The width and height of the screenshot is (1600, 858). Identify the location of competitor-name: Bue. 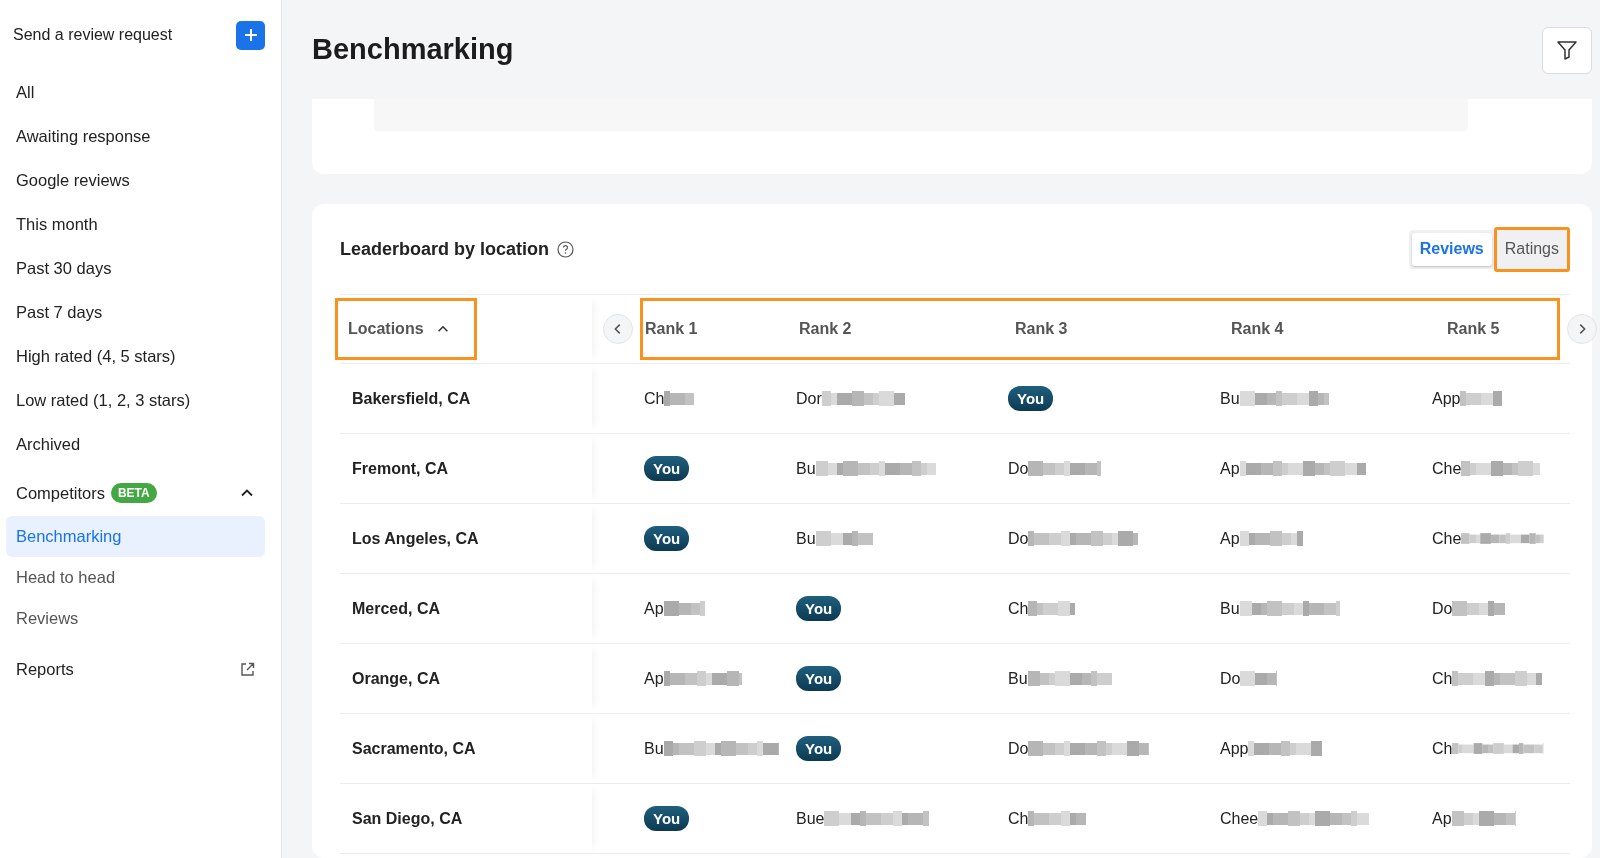
(810, 818).